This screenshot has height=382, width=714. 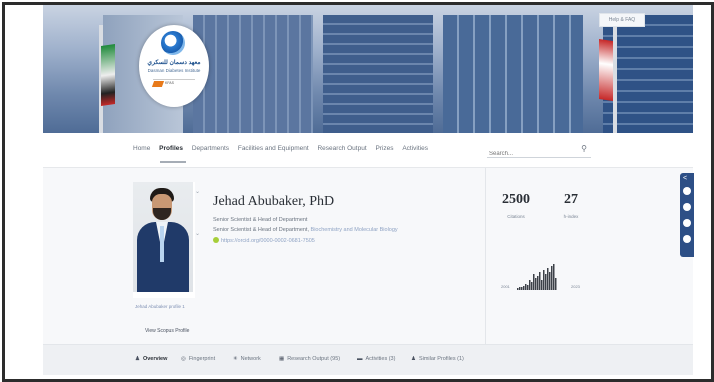 What do you see at coordinates (687, 207) in the screenshot?
I see `twitter-share-icon` at bounding box center [687, 207].